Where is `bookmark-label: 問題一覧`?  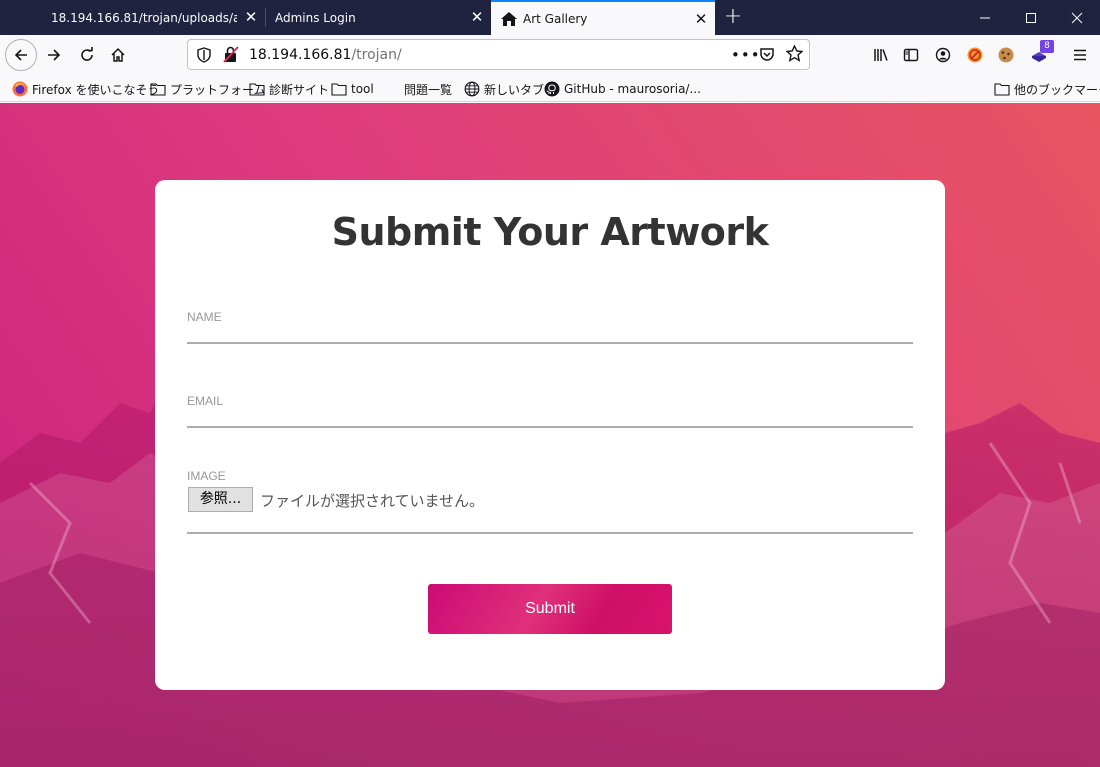 bookmark-label: 問題一覧 is located at coordinates (428, 89).